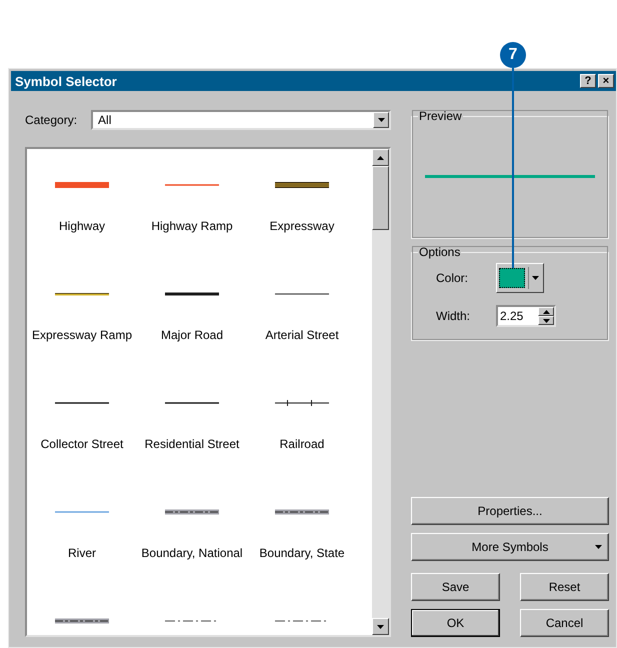  I want to click on more-symbols-button: More Symbols, so click(510, 547).